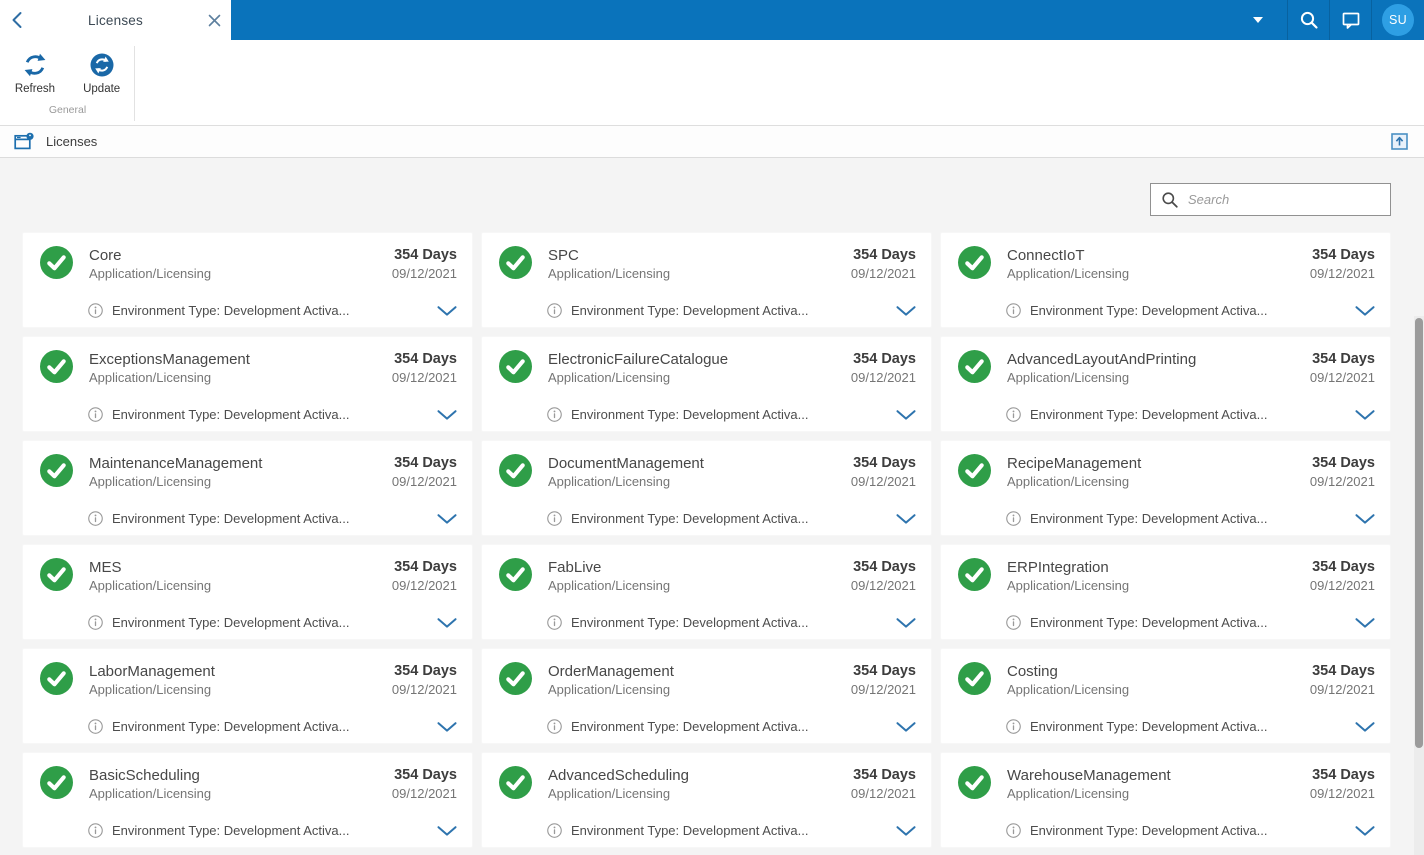 The width and height of the screenshot is (1424, 855). Describe the element at coordinates (1089, 775) in the screenshot. I see `license-name: WarehouseManagement` at that location.